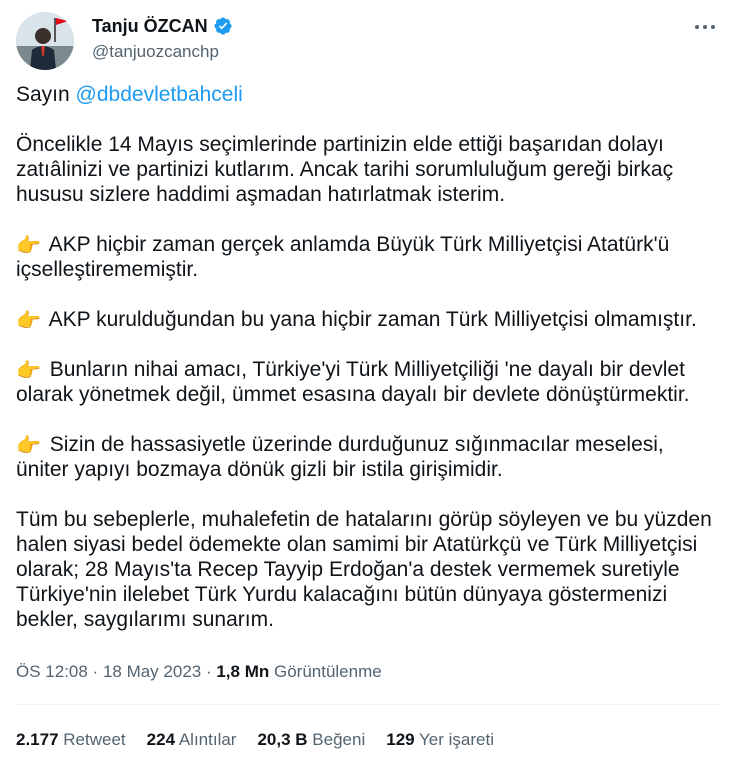  Describe the element at coordinates (311, 740) in the screenshot. I see `likes-stat: 20,3 B Beğeni` at that location.